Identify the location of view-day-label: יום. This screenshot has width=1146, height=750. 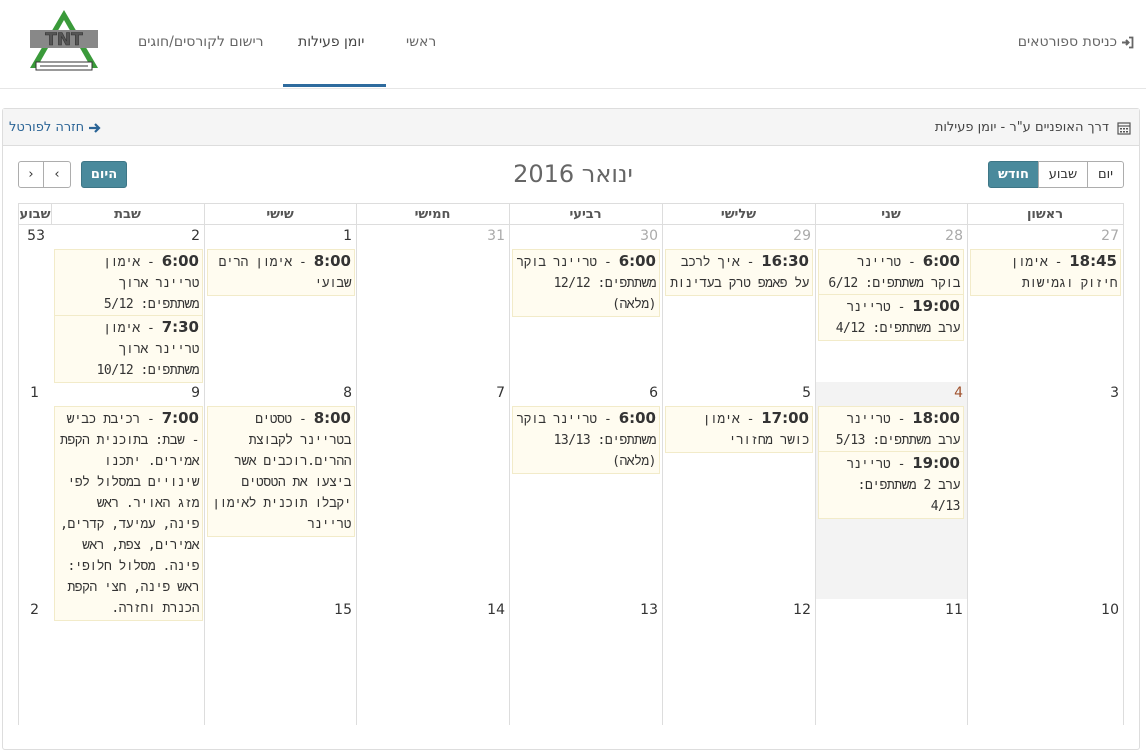
(1105, 174).